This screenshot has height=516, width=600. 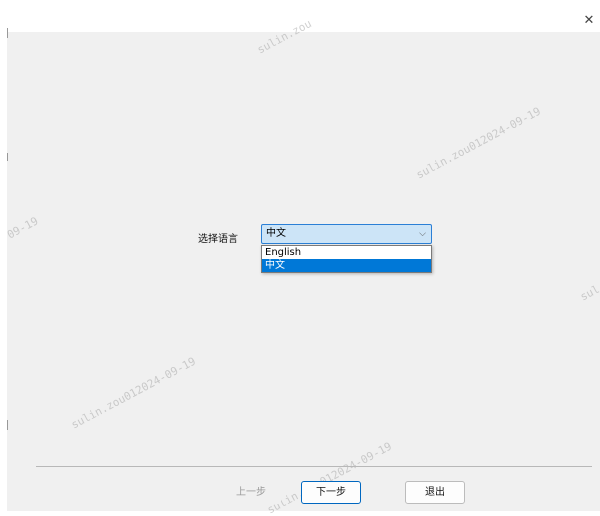 I want to click on close-icon: ✕, so click(x=589, y=21).